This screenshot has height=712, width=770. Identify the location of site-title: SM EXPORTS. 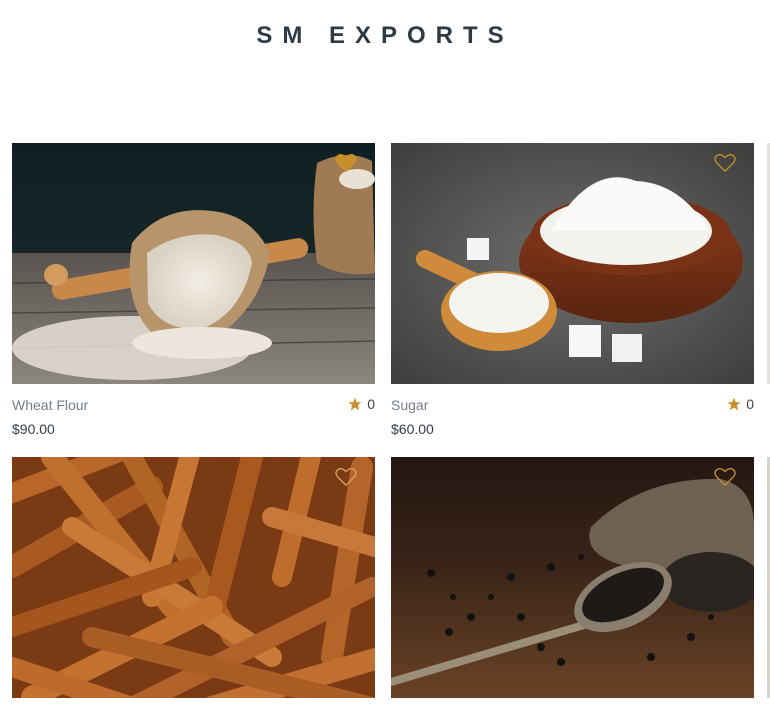
(385, 36).